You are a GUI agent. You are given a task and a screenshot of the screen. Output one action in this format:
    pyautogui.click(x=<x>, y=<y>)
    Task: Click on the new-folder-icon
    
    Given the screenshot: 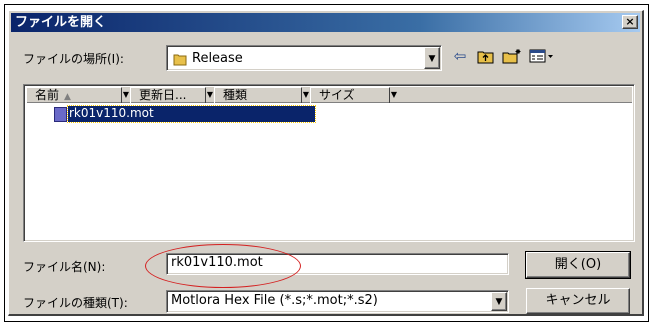 What is the action you would take?
    pyautogui.click(x=511, y=56)
    